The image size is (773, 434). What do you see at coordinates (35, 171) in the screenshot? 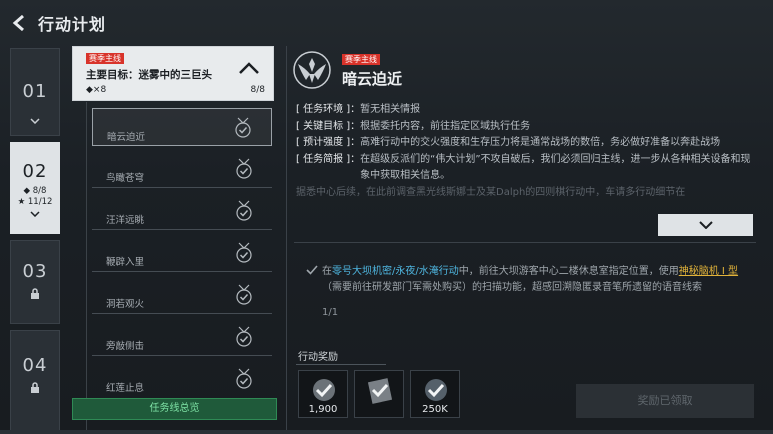
I see `chapter-number: 02` at bounding box center [35, 171].